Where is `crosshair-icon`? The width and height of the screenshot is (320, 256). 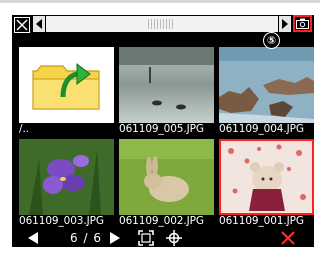 crosshair-icon is located at coordinates (174, 238).